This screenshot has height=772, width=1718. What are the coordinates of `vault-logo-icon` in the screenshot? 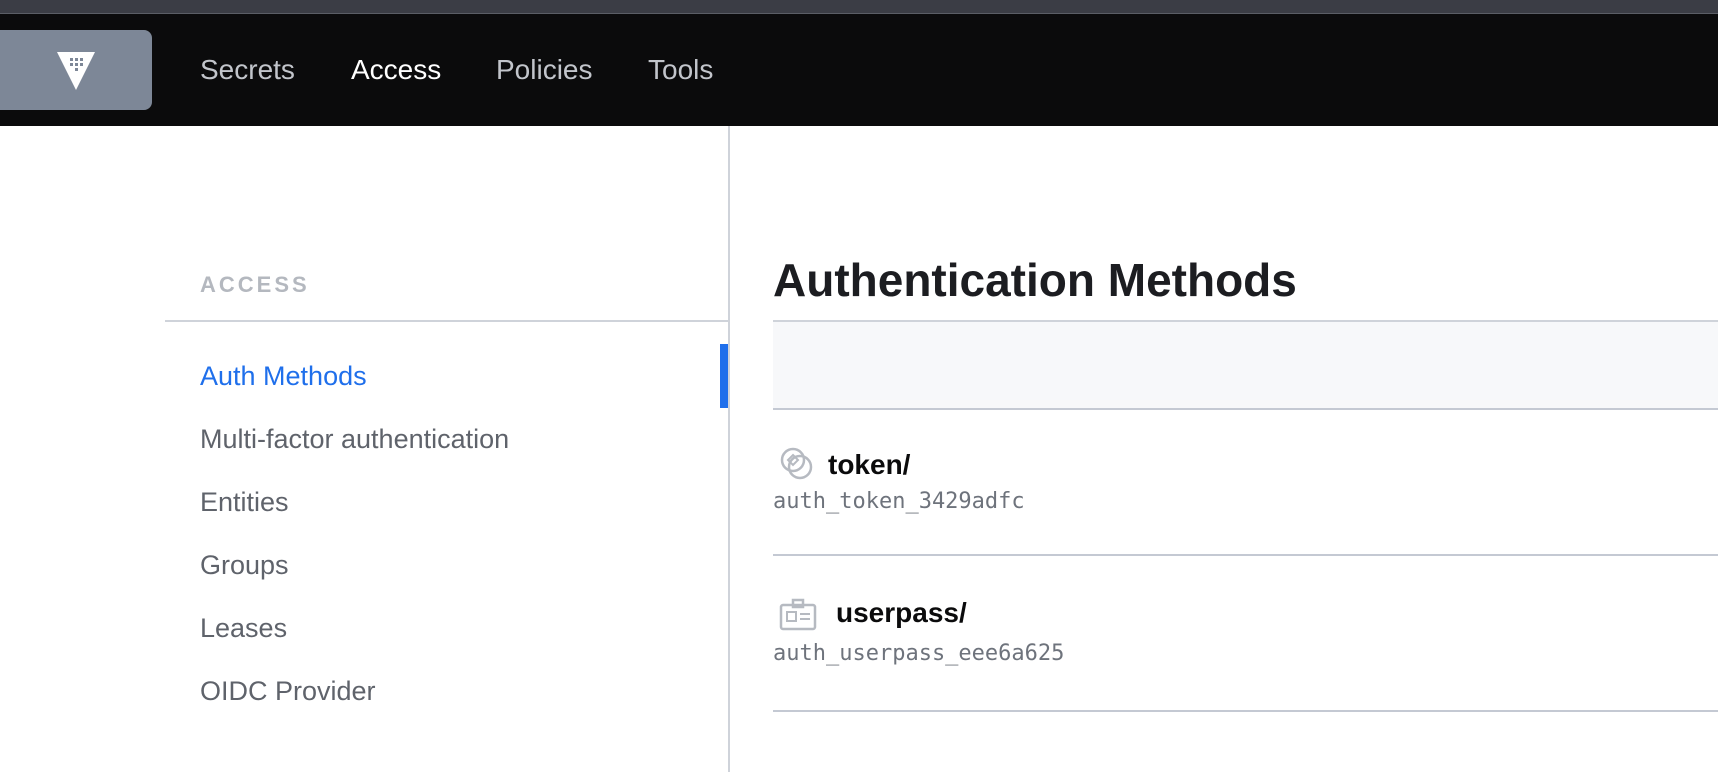 It's located at (76, 71).